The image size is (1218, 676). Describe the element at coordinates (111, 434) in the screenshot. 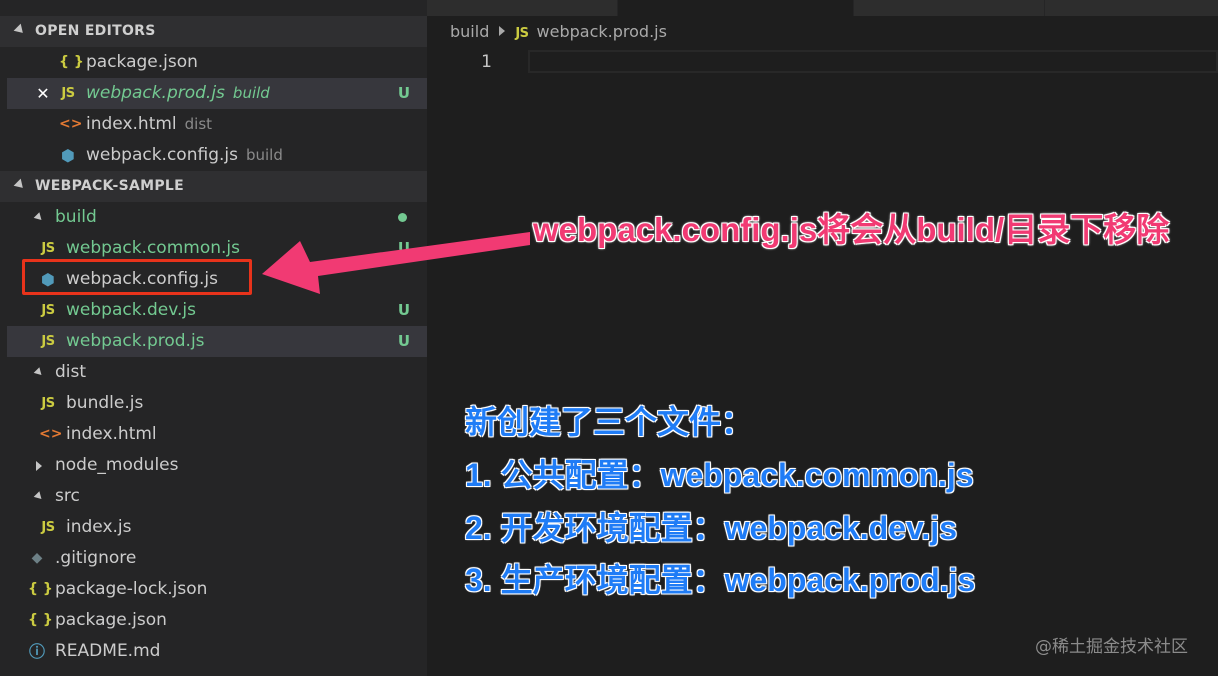

I see `file-label: index.html` at that location.